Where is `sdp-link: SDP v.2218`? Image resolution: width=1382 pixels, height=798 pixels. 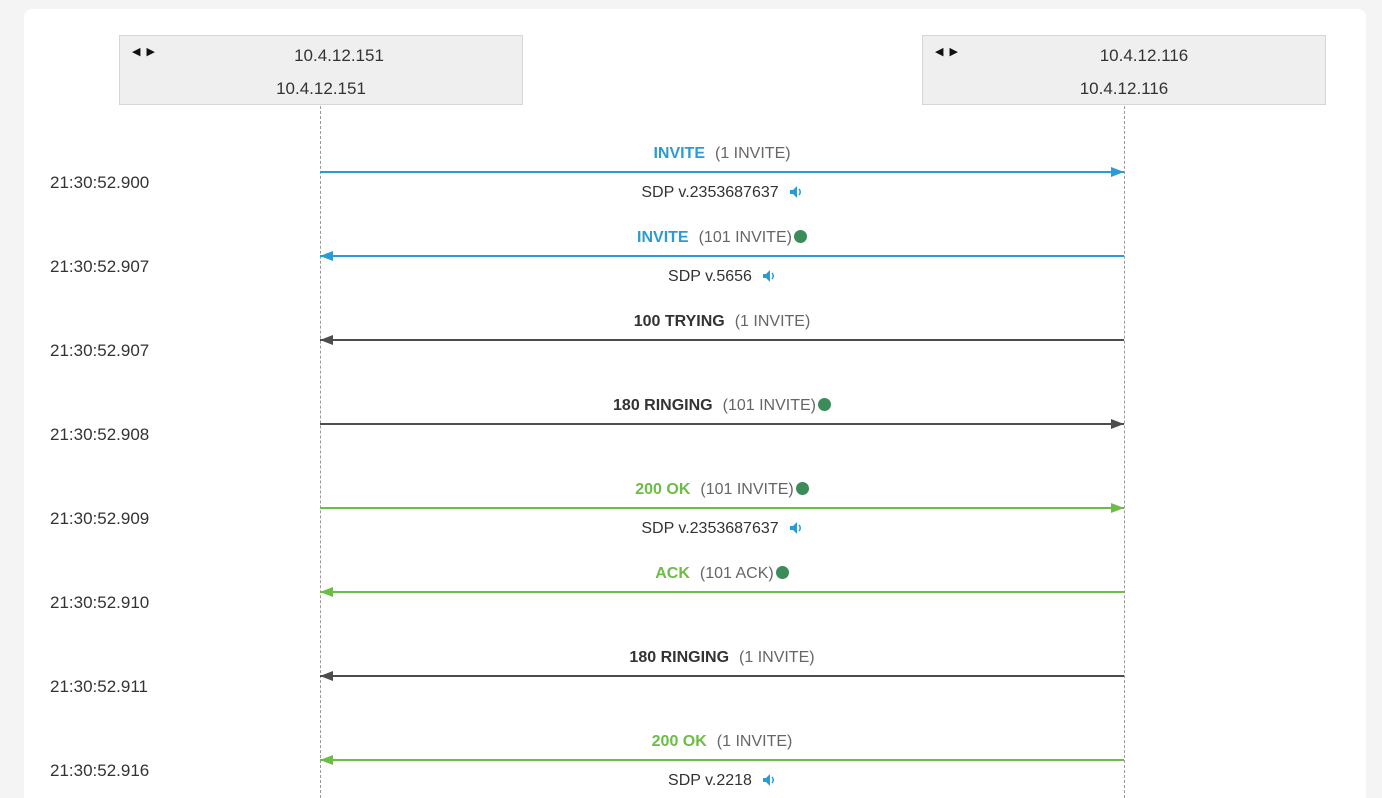
sdp-link: SDP v.2218 is located at coordinates (722, 781).